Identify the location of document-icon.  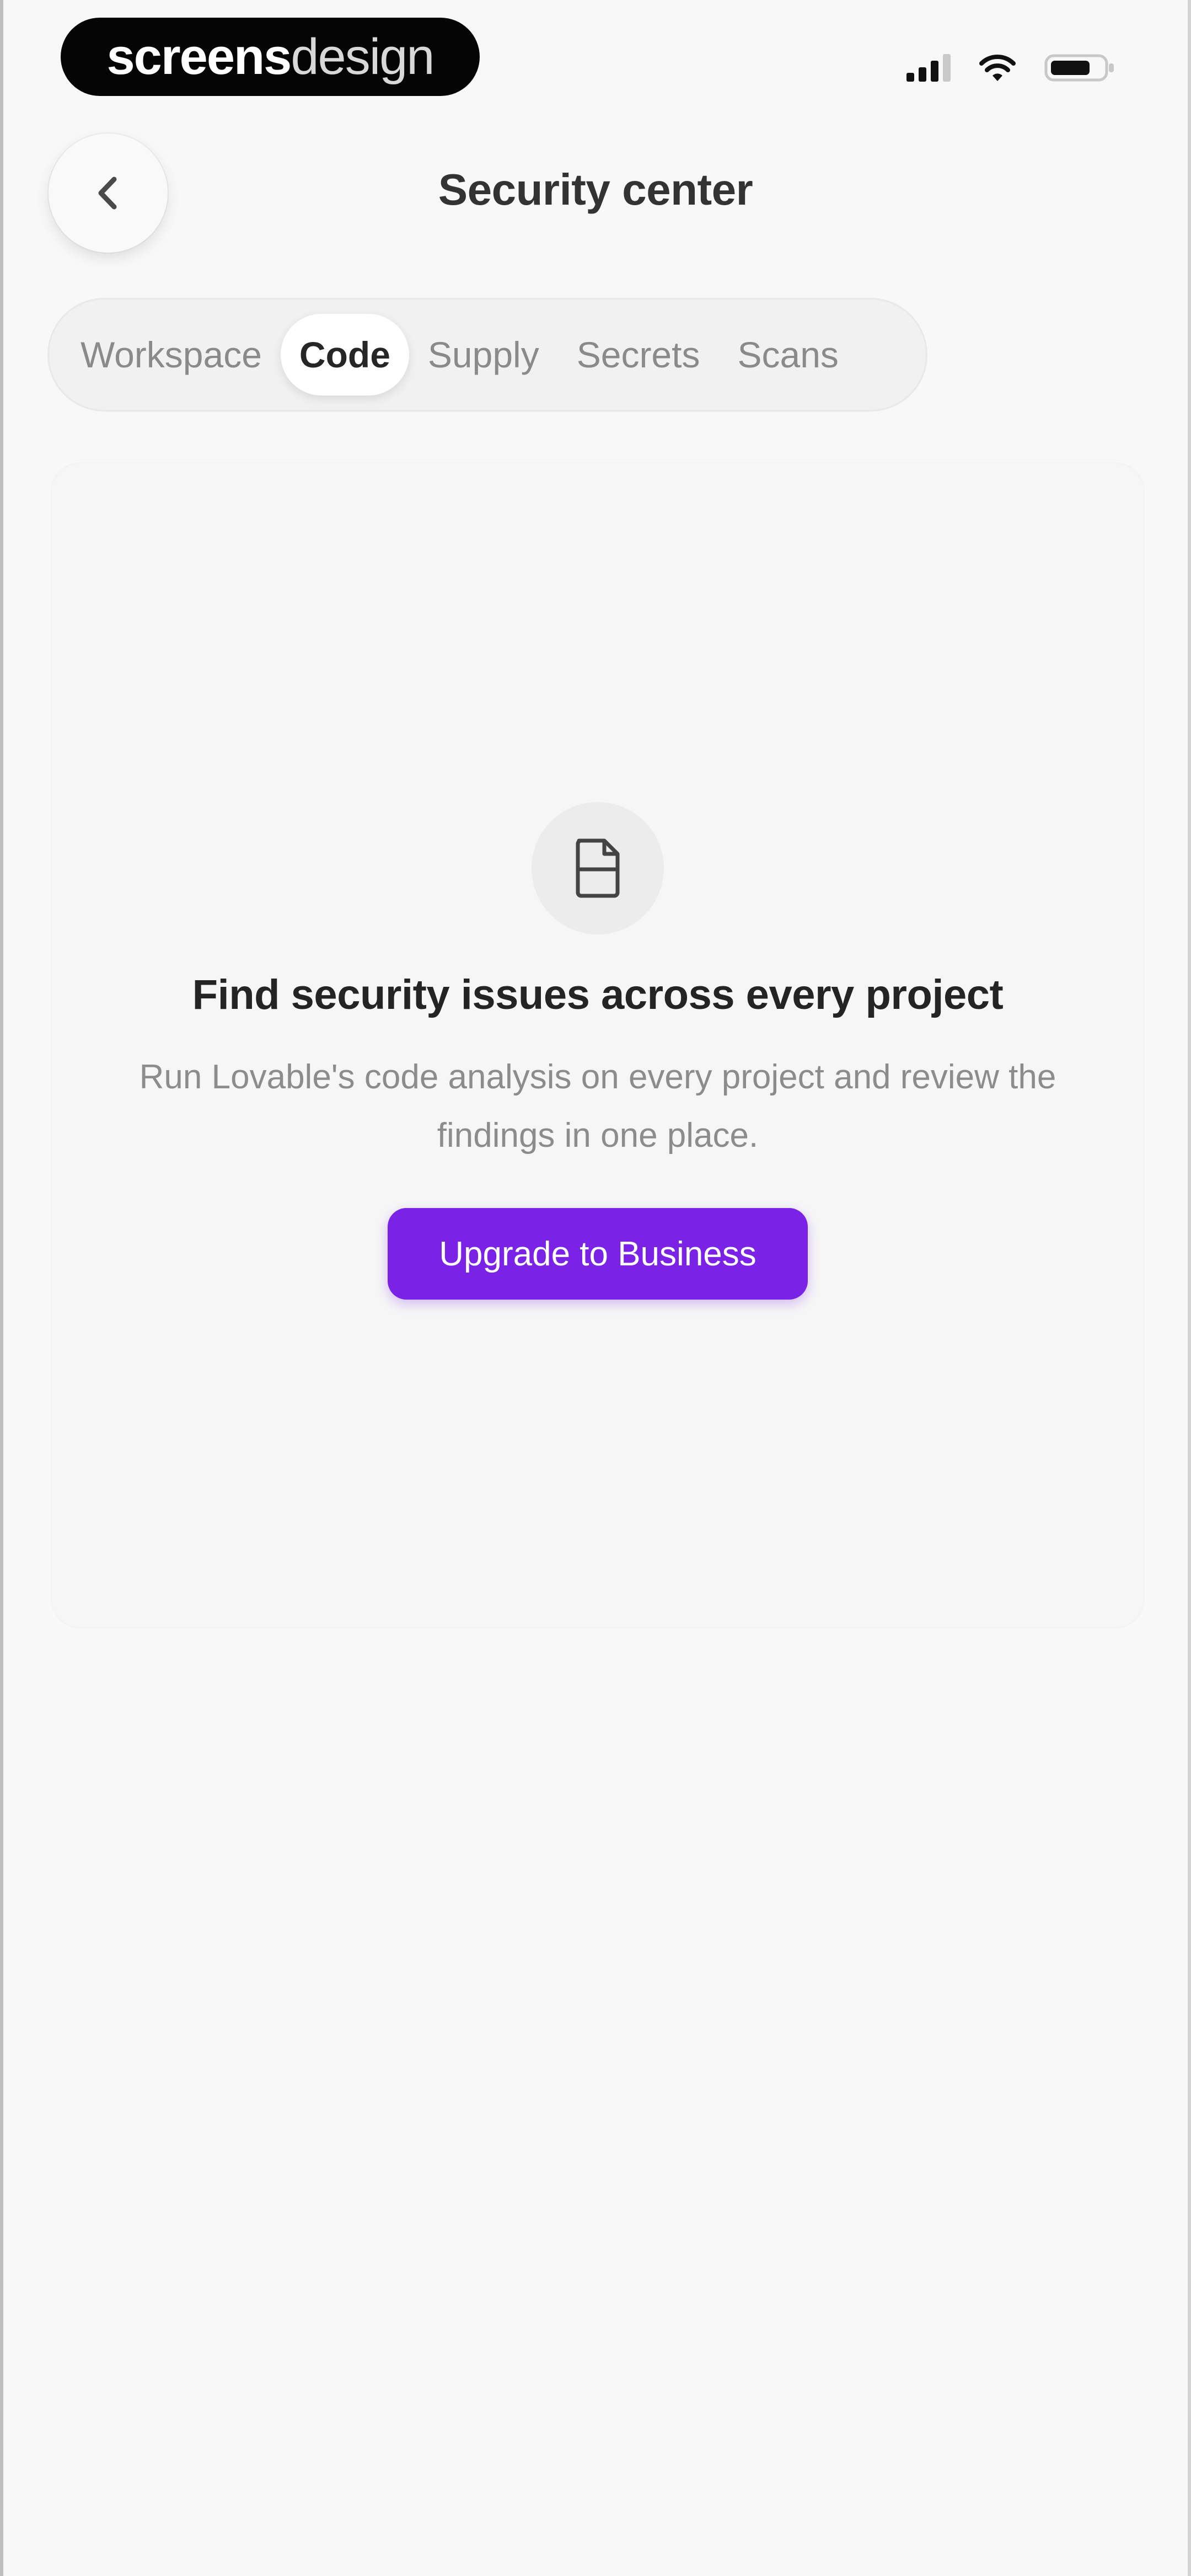
(598, 868).